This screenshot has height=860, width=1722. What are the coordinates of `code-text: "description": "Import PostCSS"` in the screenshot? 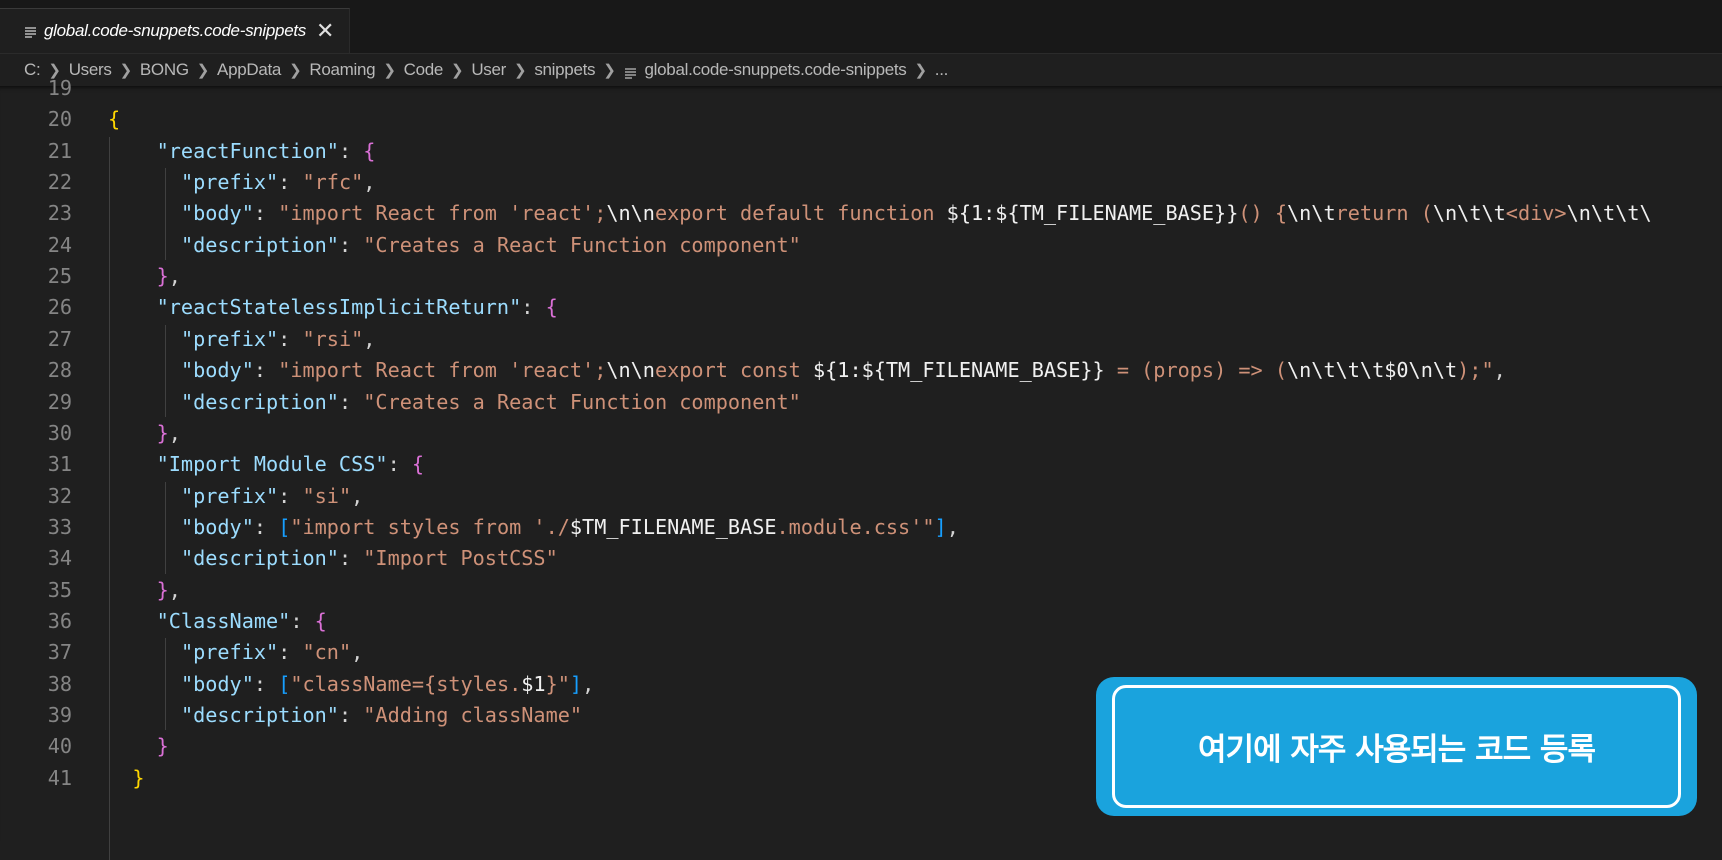 It's located at (333, 558).